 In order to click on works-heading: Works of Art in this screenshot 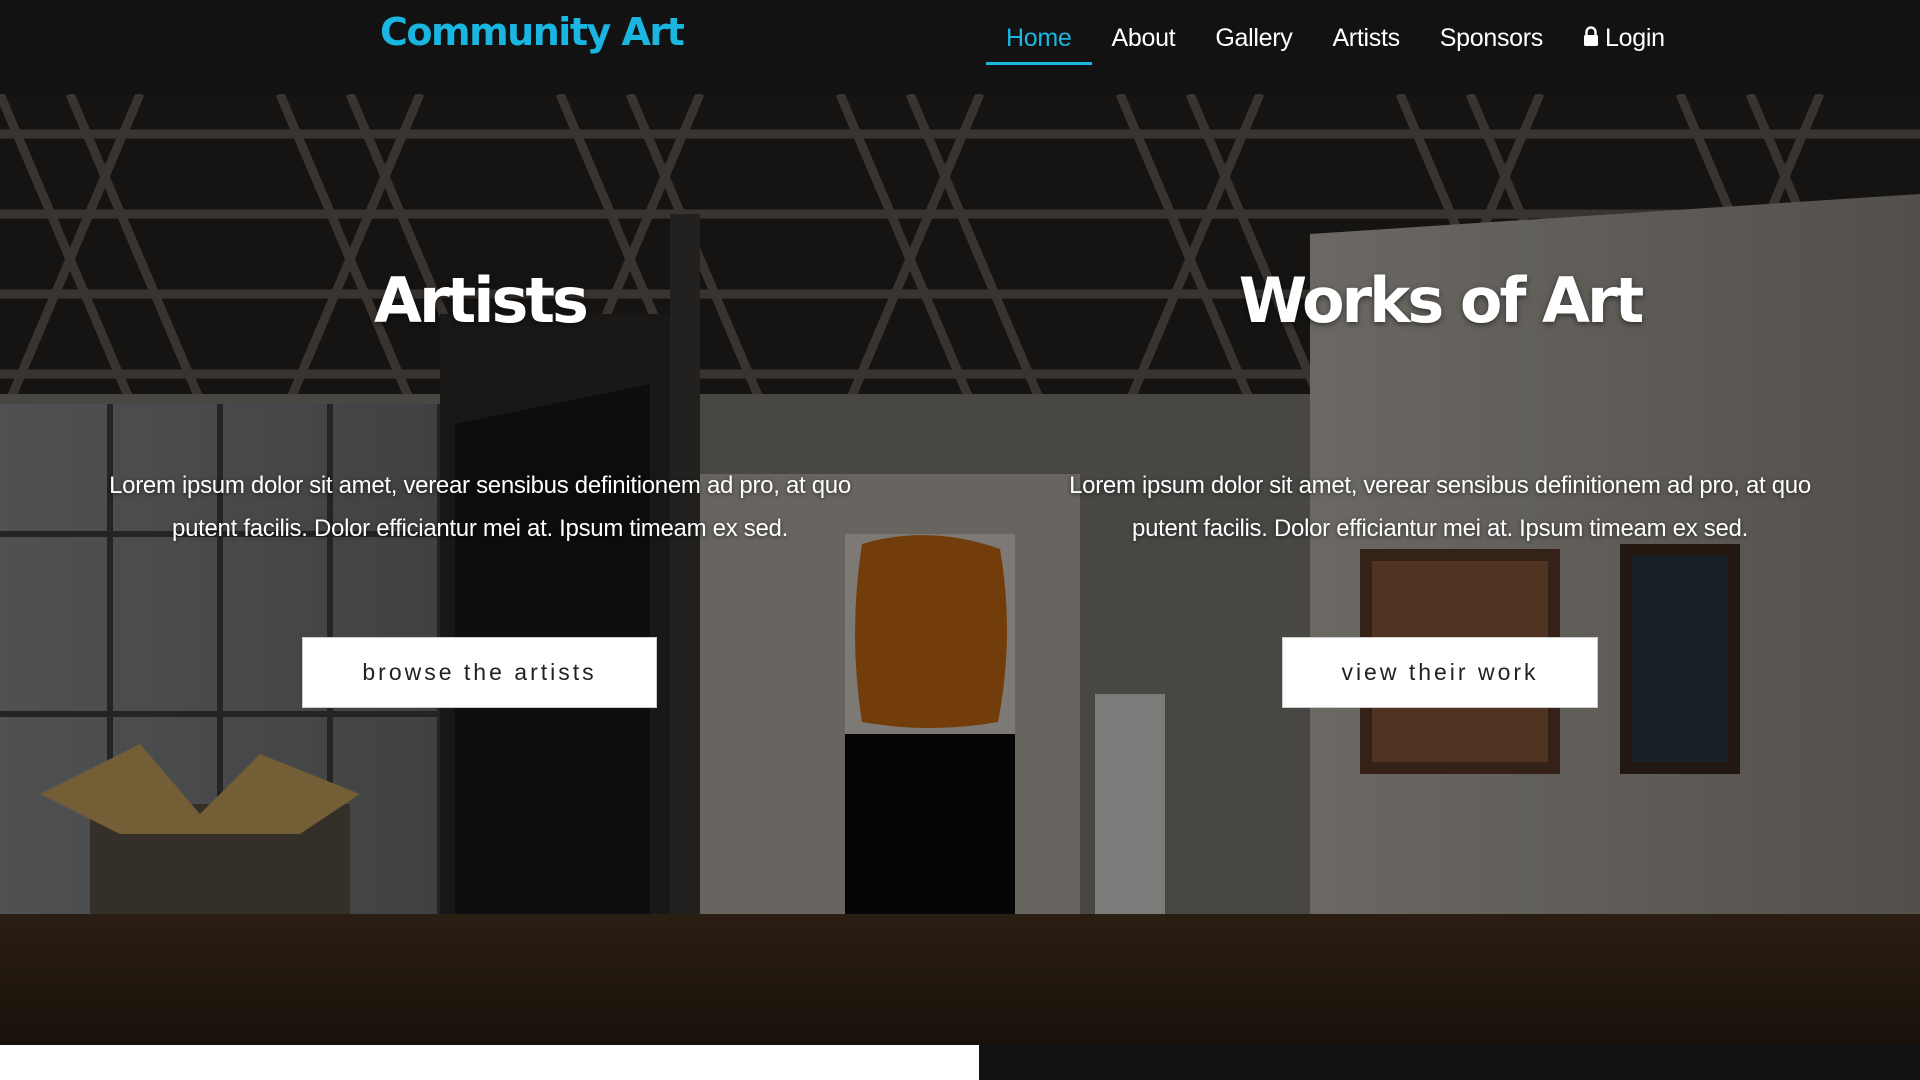, I will do `click(1441, 300)`.